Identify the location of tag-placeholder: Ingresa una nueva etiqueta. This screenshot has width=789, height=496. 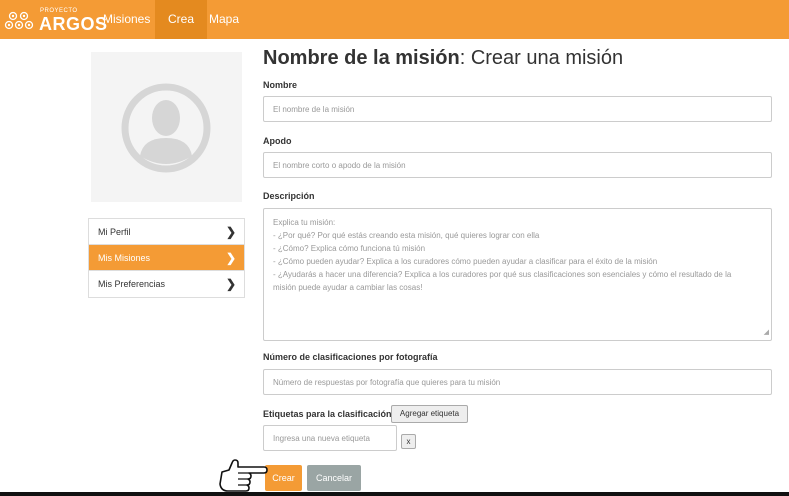
(321, 438).